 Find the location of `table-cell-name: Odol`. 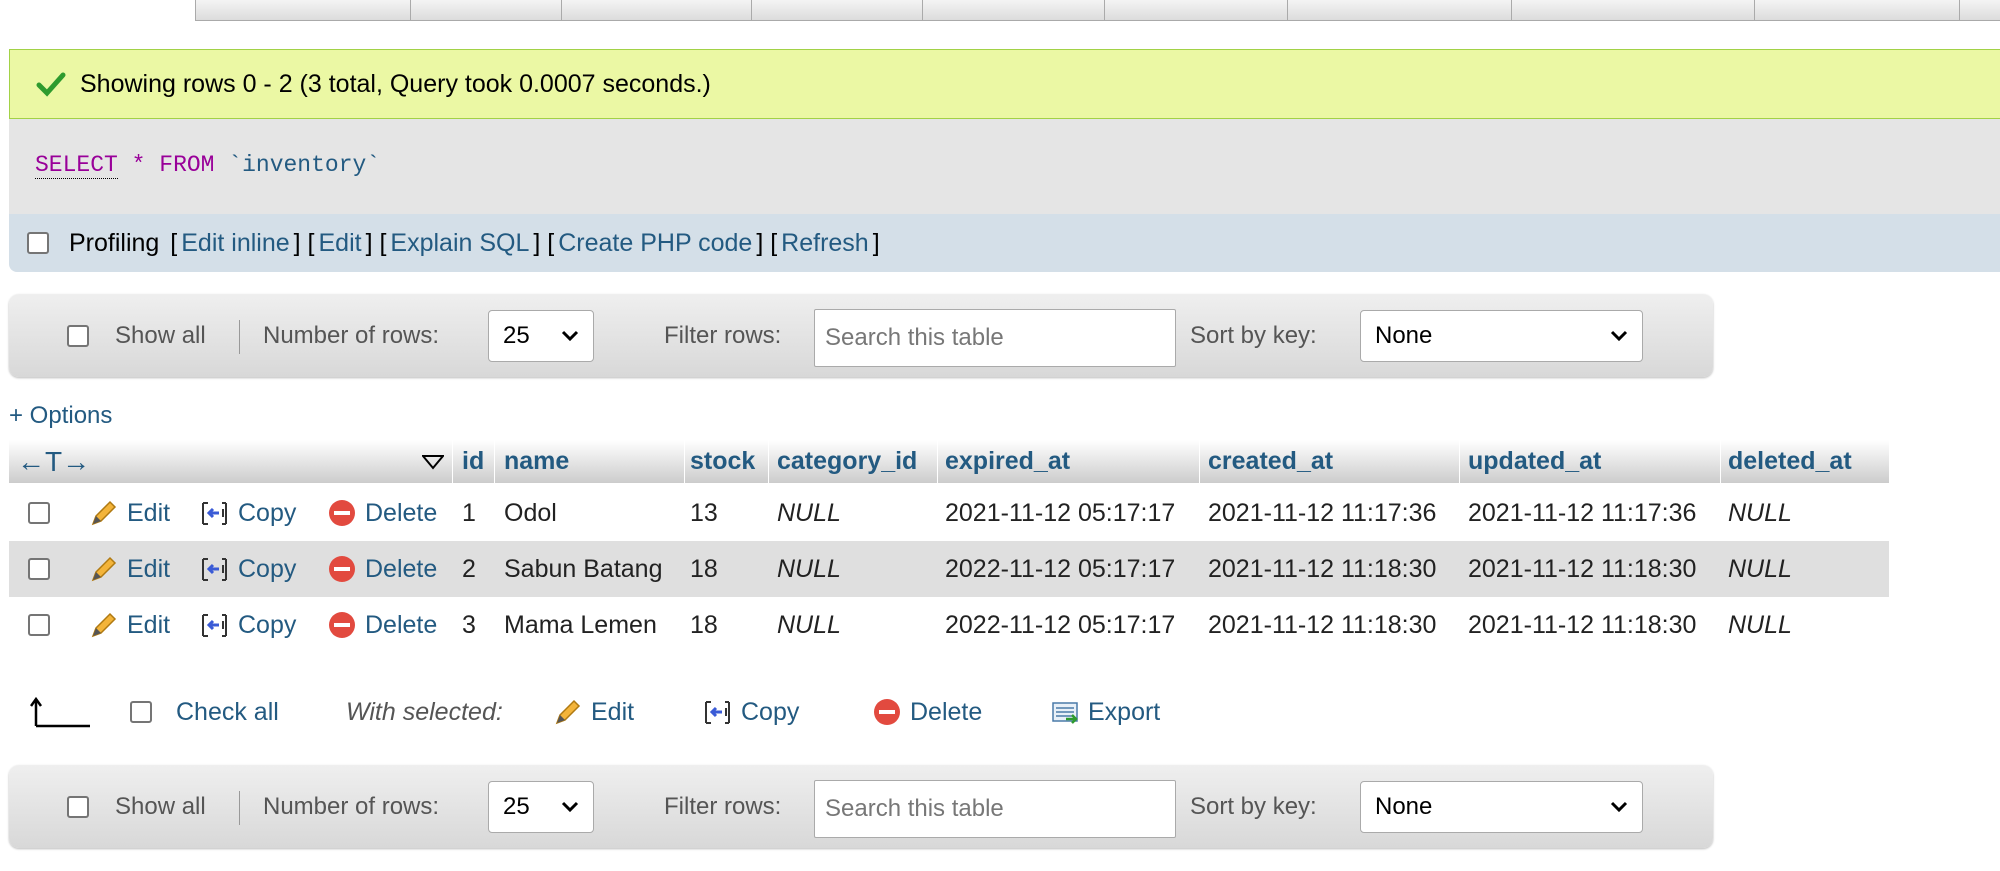

table-cell-name: Odol is located at coordinates (530, 513).